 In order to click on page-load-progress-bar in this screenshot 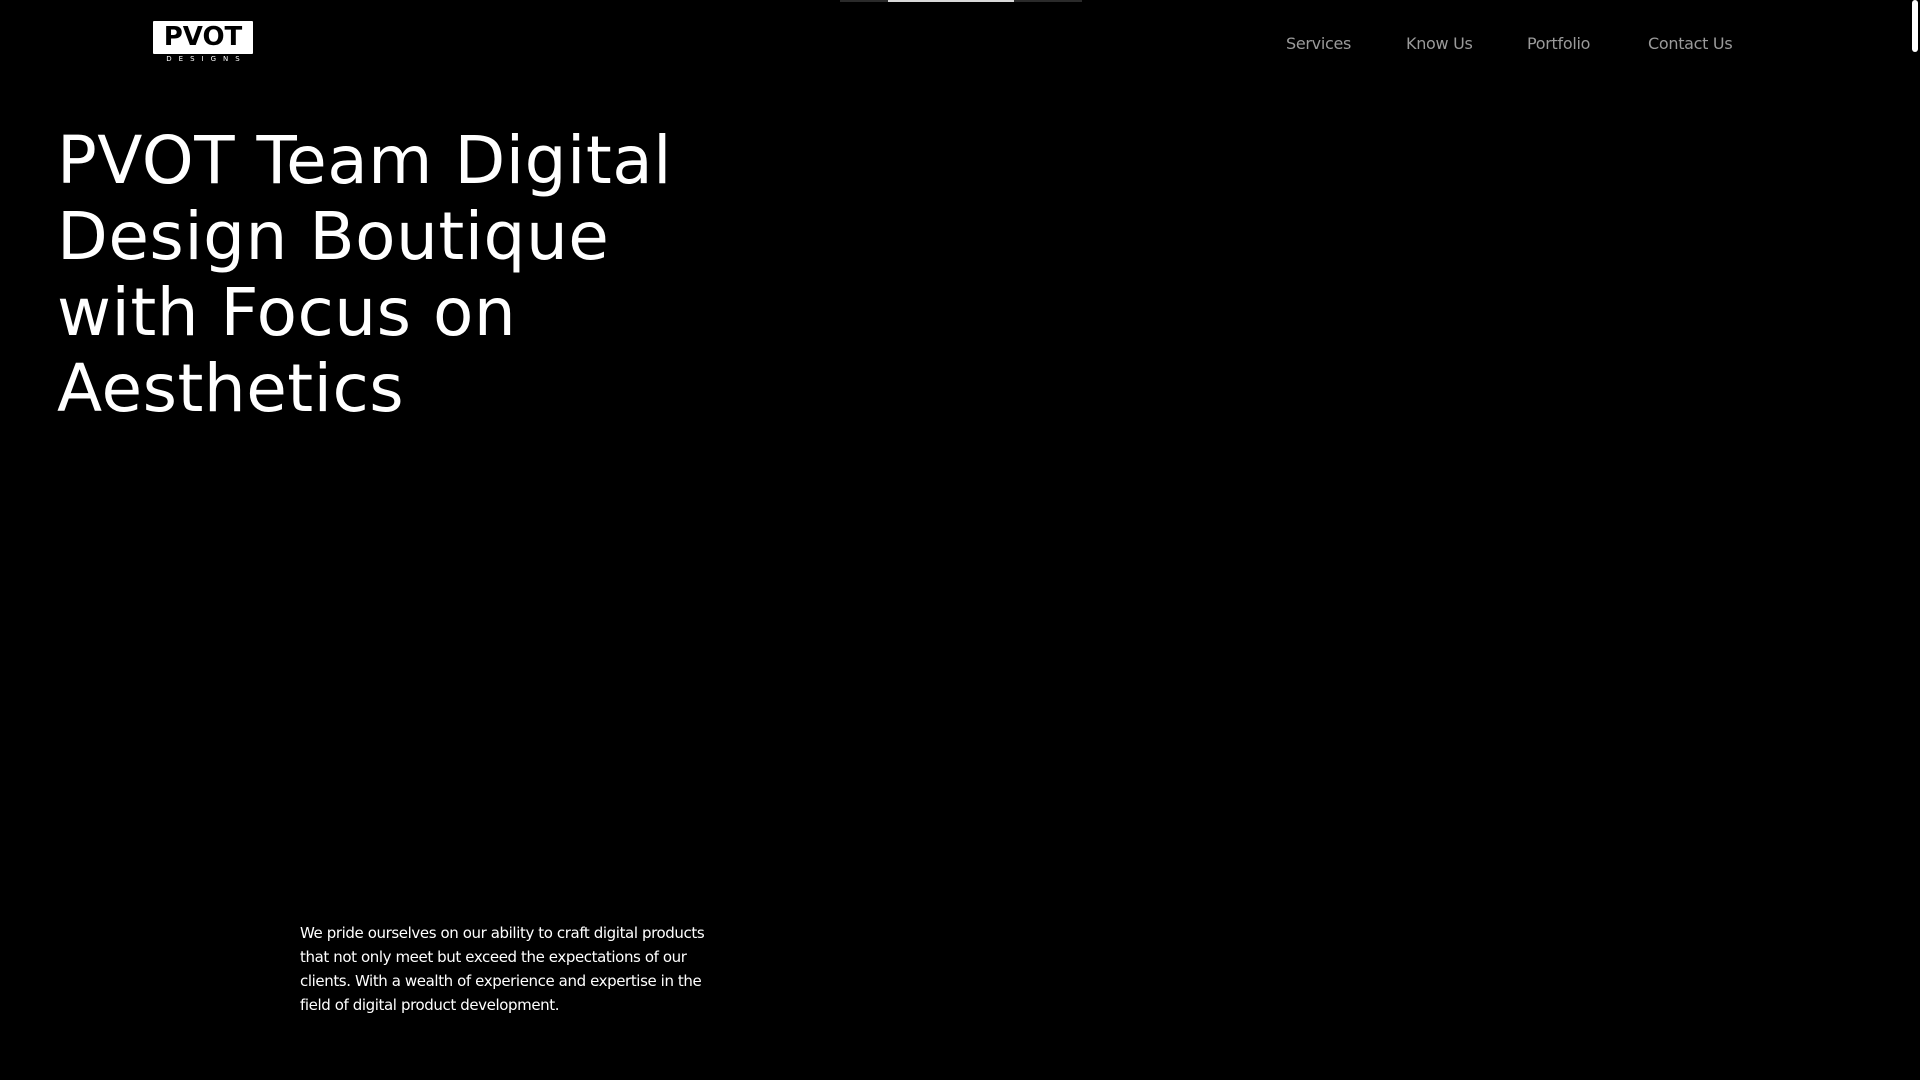, I will do `click(961, 1)`.